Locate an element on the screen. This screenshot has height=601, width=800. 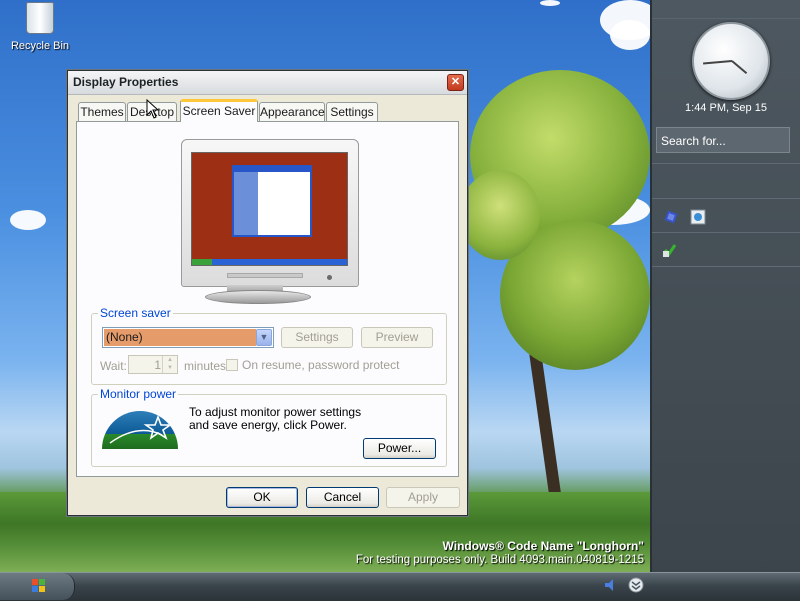
energy-star-icon is located at coordinates (141, 429).